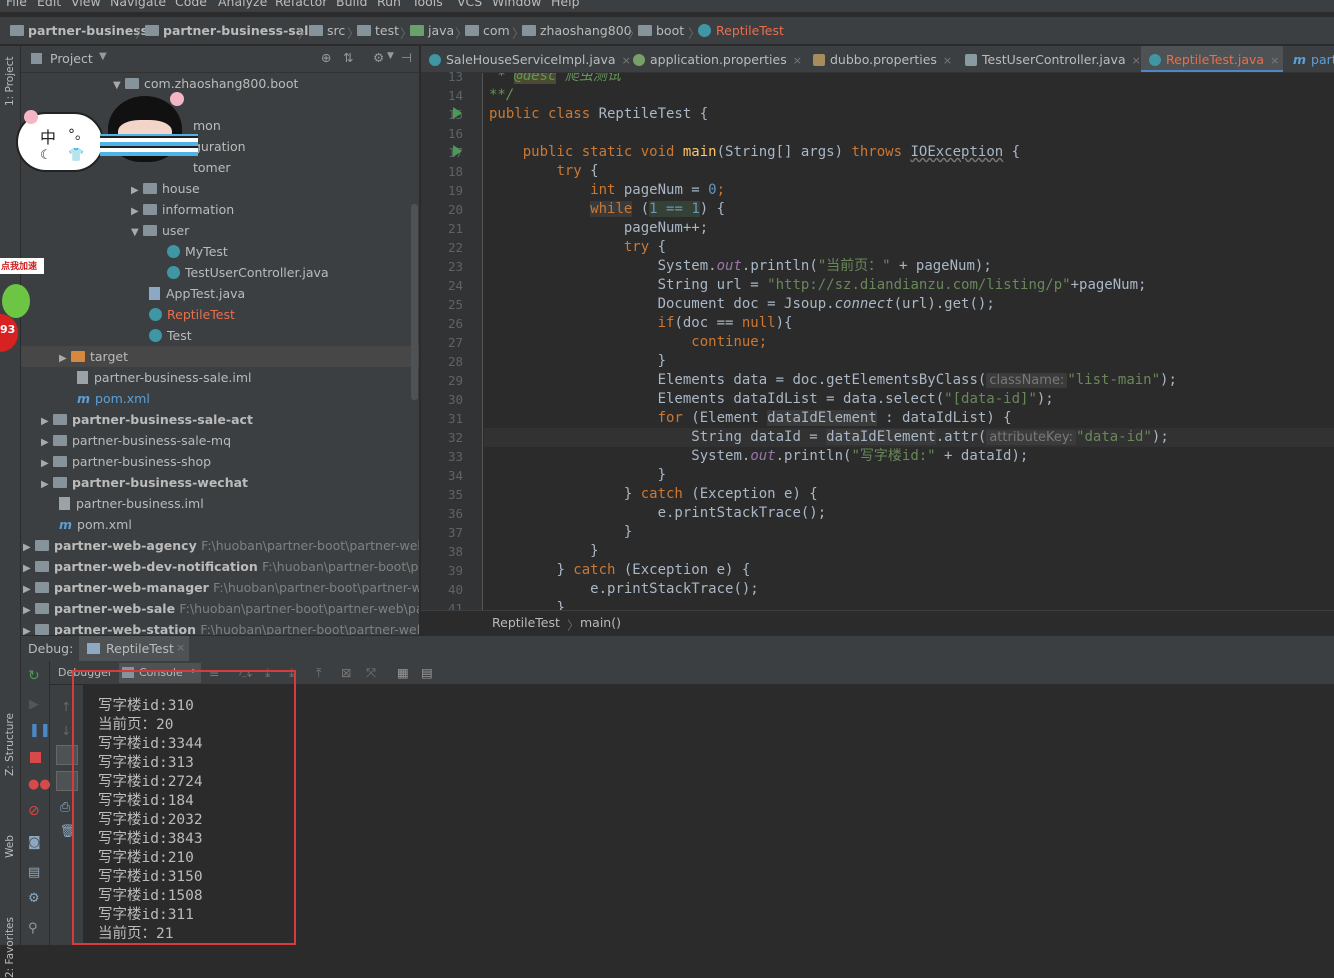 The width and height of the screenshot is (1334, 978). Describe the element at coordinates (1309, 59) in the screenshot. I see `tab-pom: mpart` at that location.